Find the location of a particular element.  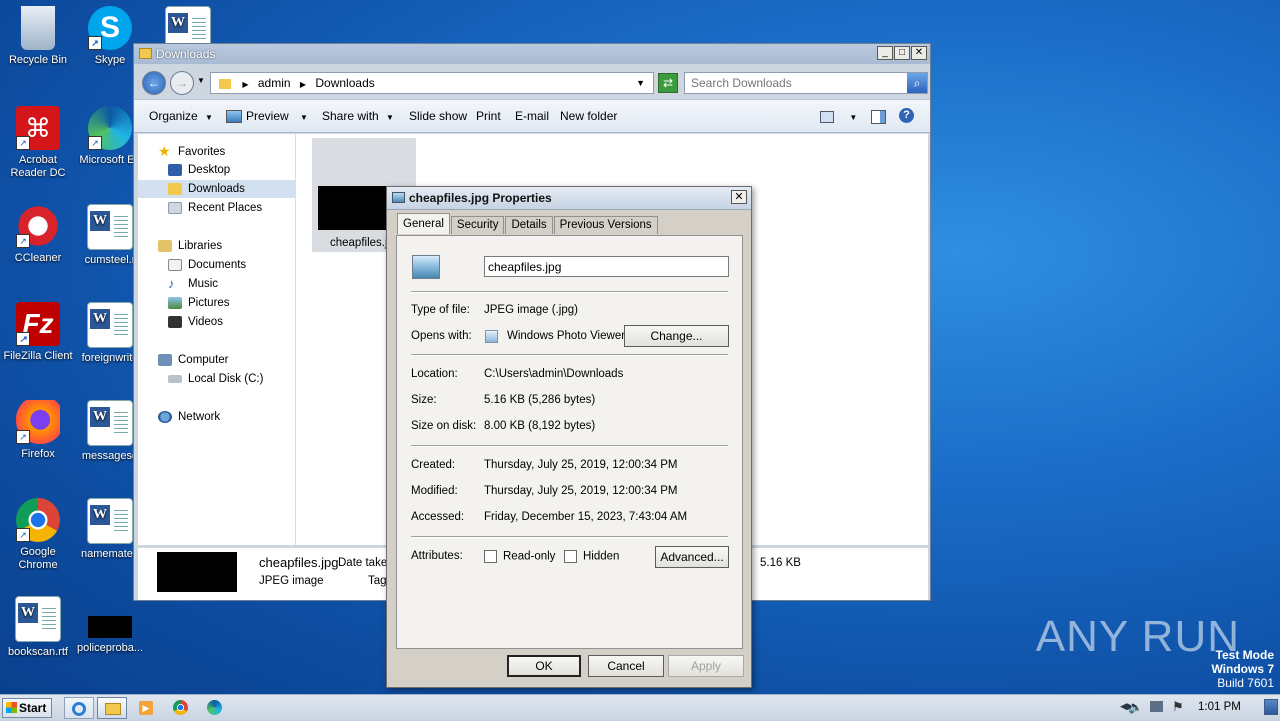

start-button: Start is located at coordinates (27, 708).